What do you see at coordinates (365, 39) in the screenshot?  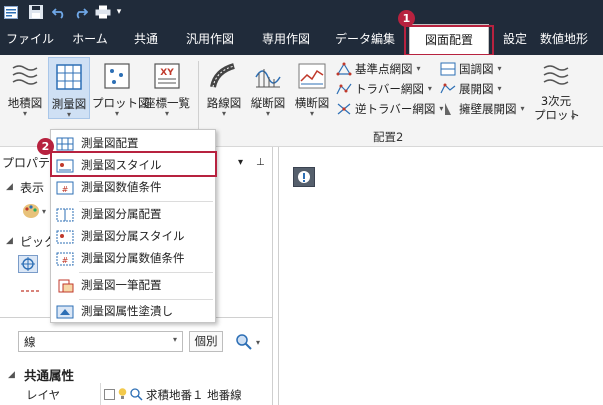 I see `tab-data-edit: データ編集` at bounding box center [365, 39].